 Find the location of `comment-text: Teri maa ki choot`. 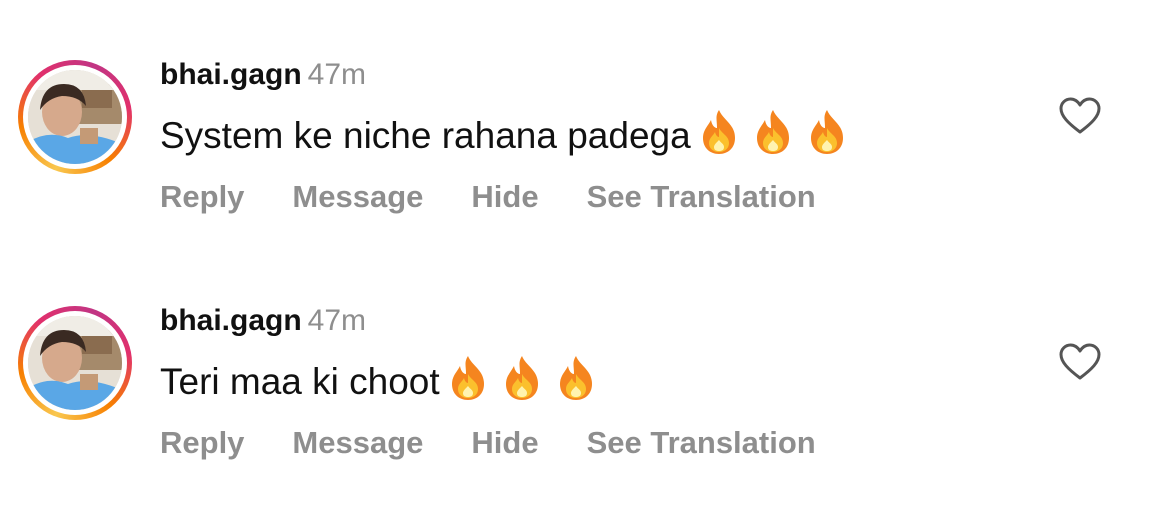

comment-text: Teri maa ki choot is located at coordinates (300, 381).